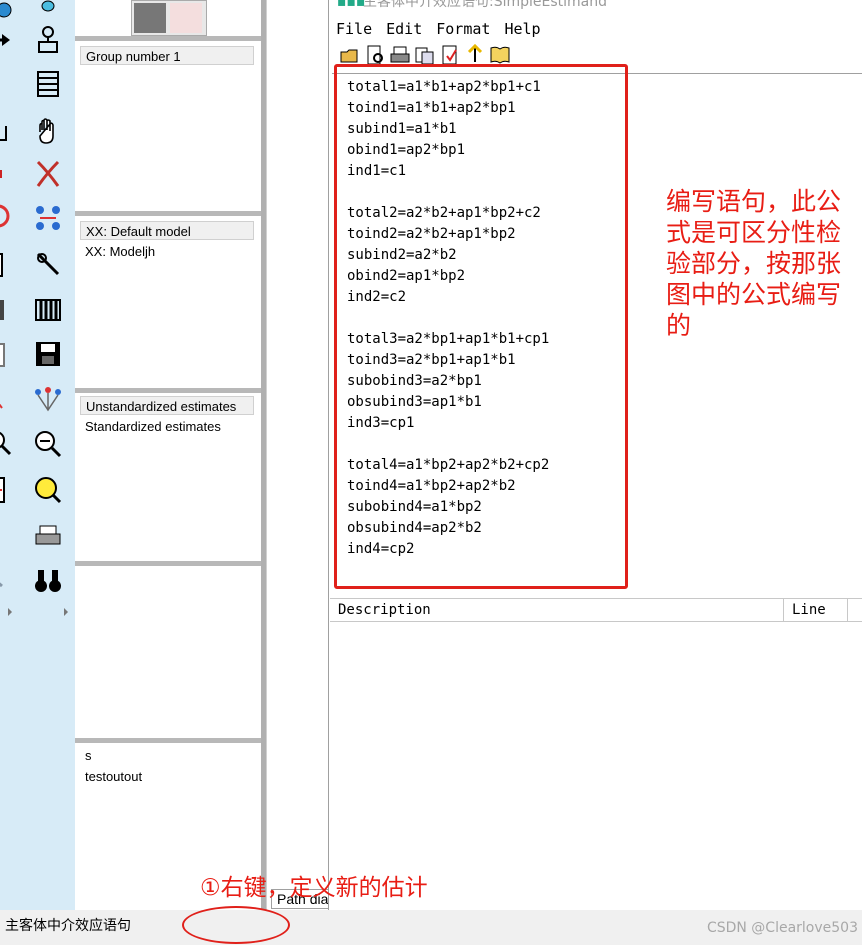 Image resolution: width=862 pixels, height=945 pixels. I want to click on people-icon, so click(9, 536).